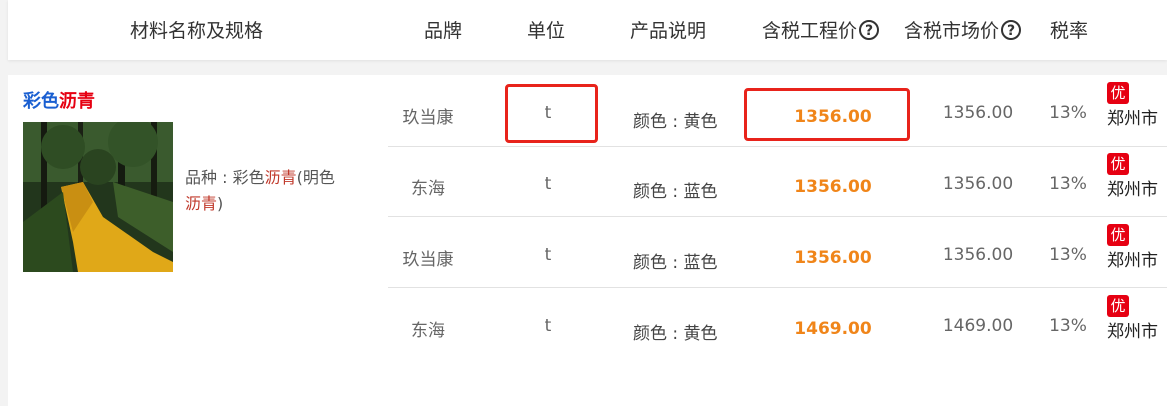  I want to click on header-engineering-price: 含税工程价?, so click(821, 30).